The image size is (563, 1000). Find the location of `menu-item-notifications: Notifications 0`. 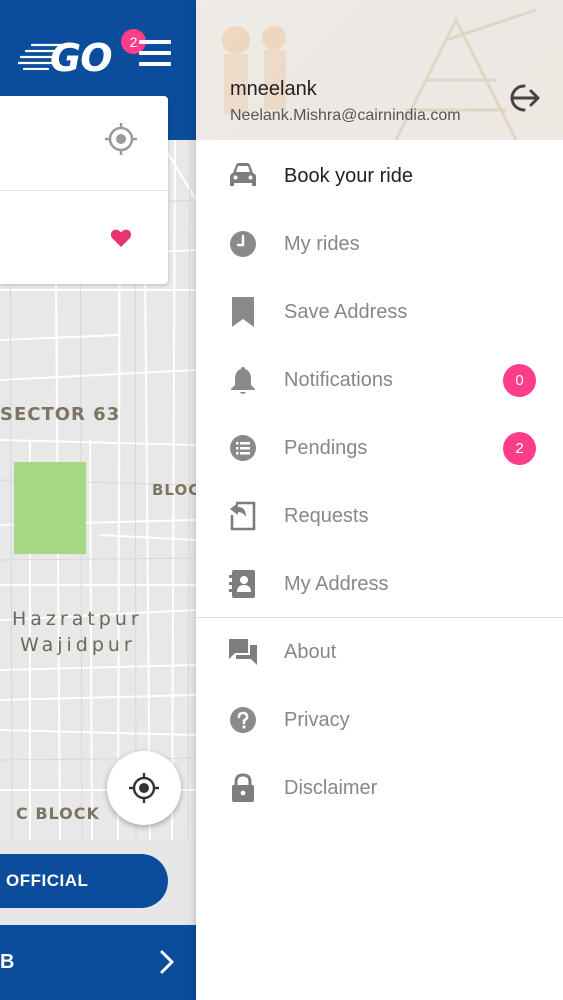

menu-item-notifications: Notifications 0 is located at coordinates (379, 380).